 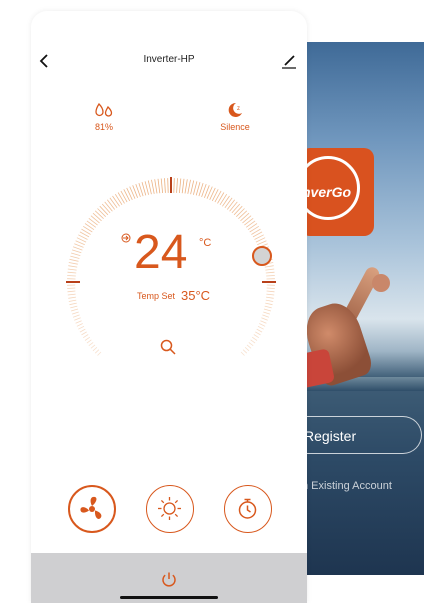 I want to click on timer-icon, so click(x=247, y=508).